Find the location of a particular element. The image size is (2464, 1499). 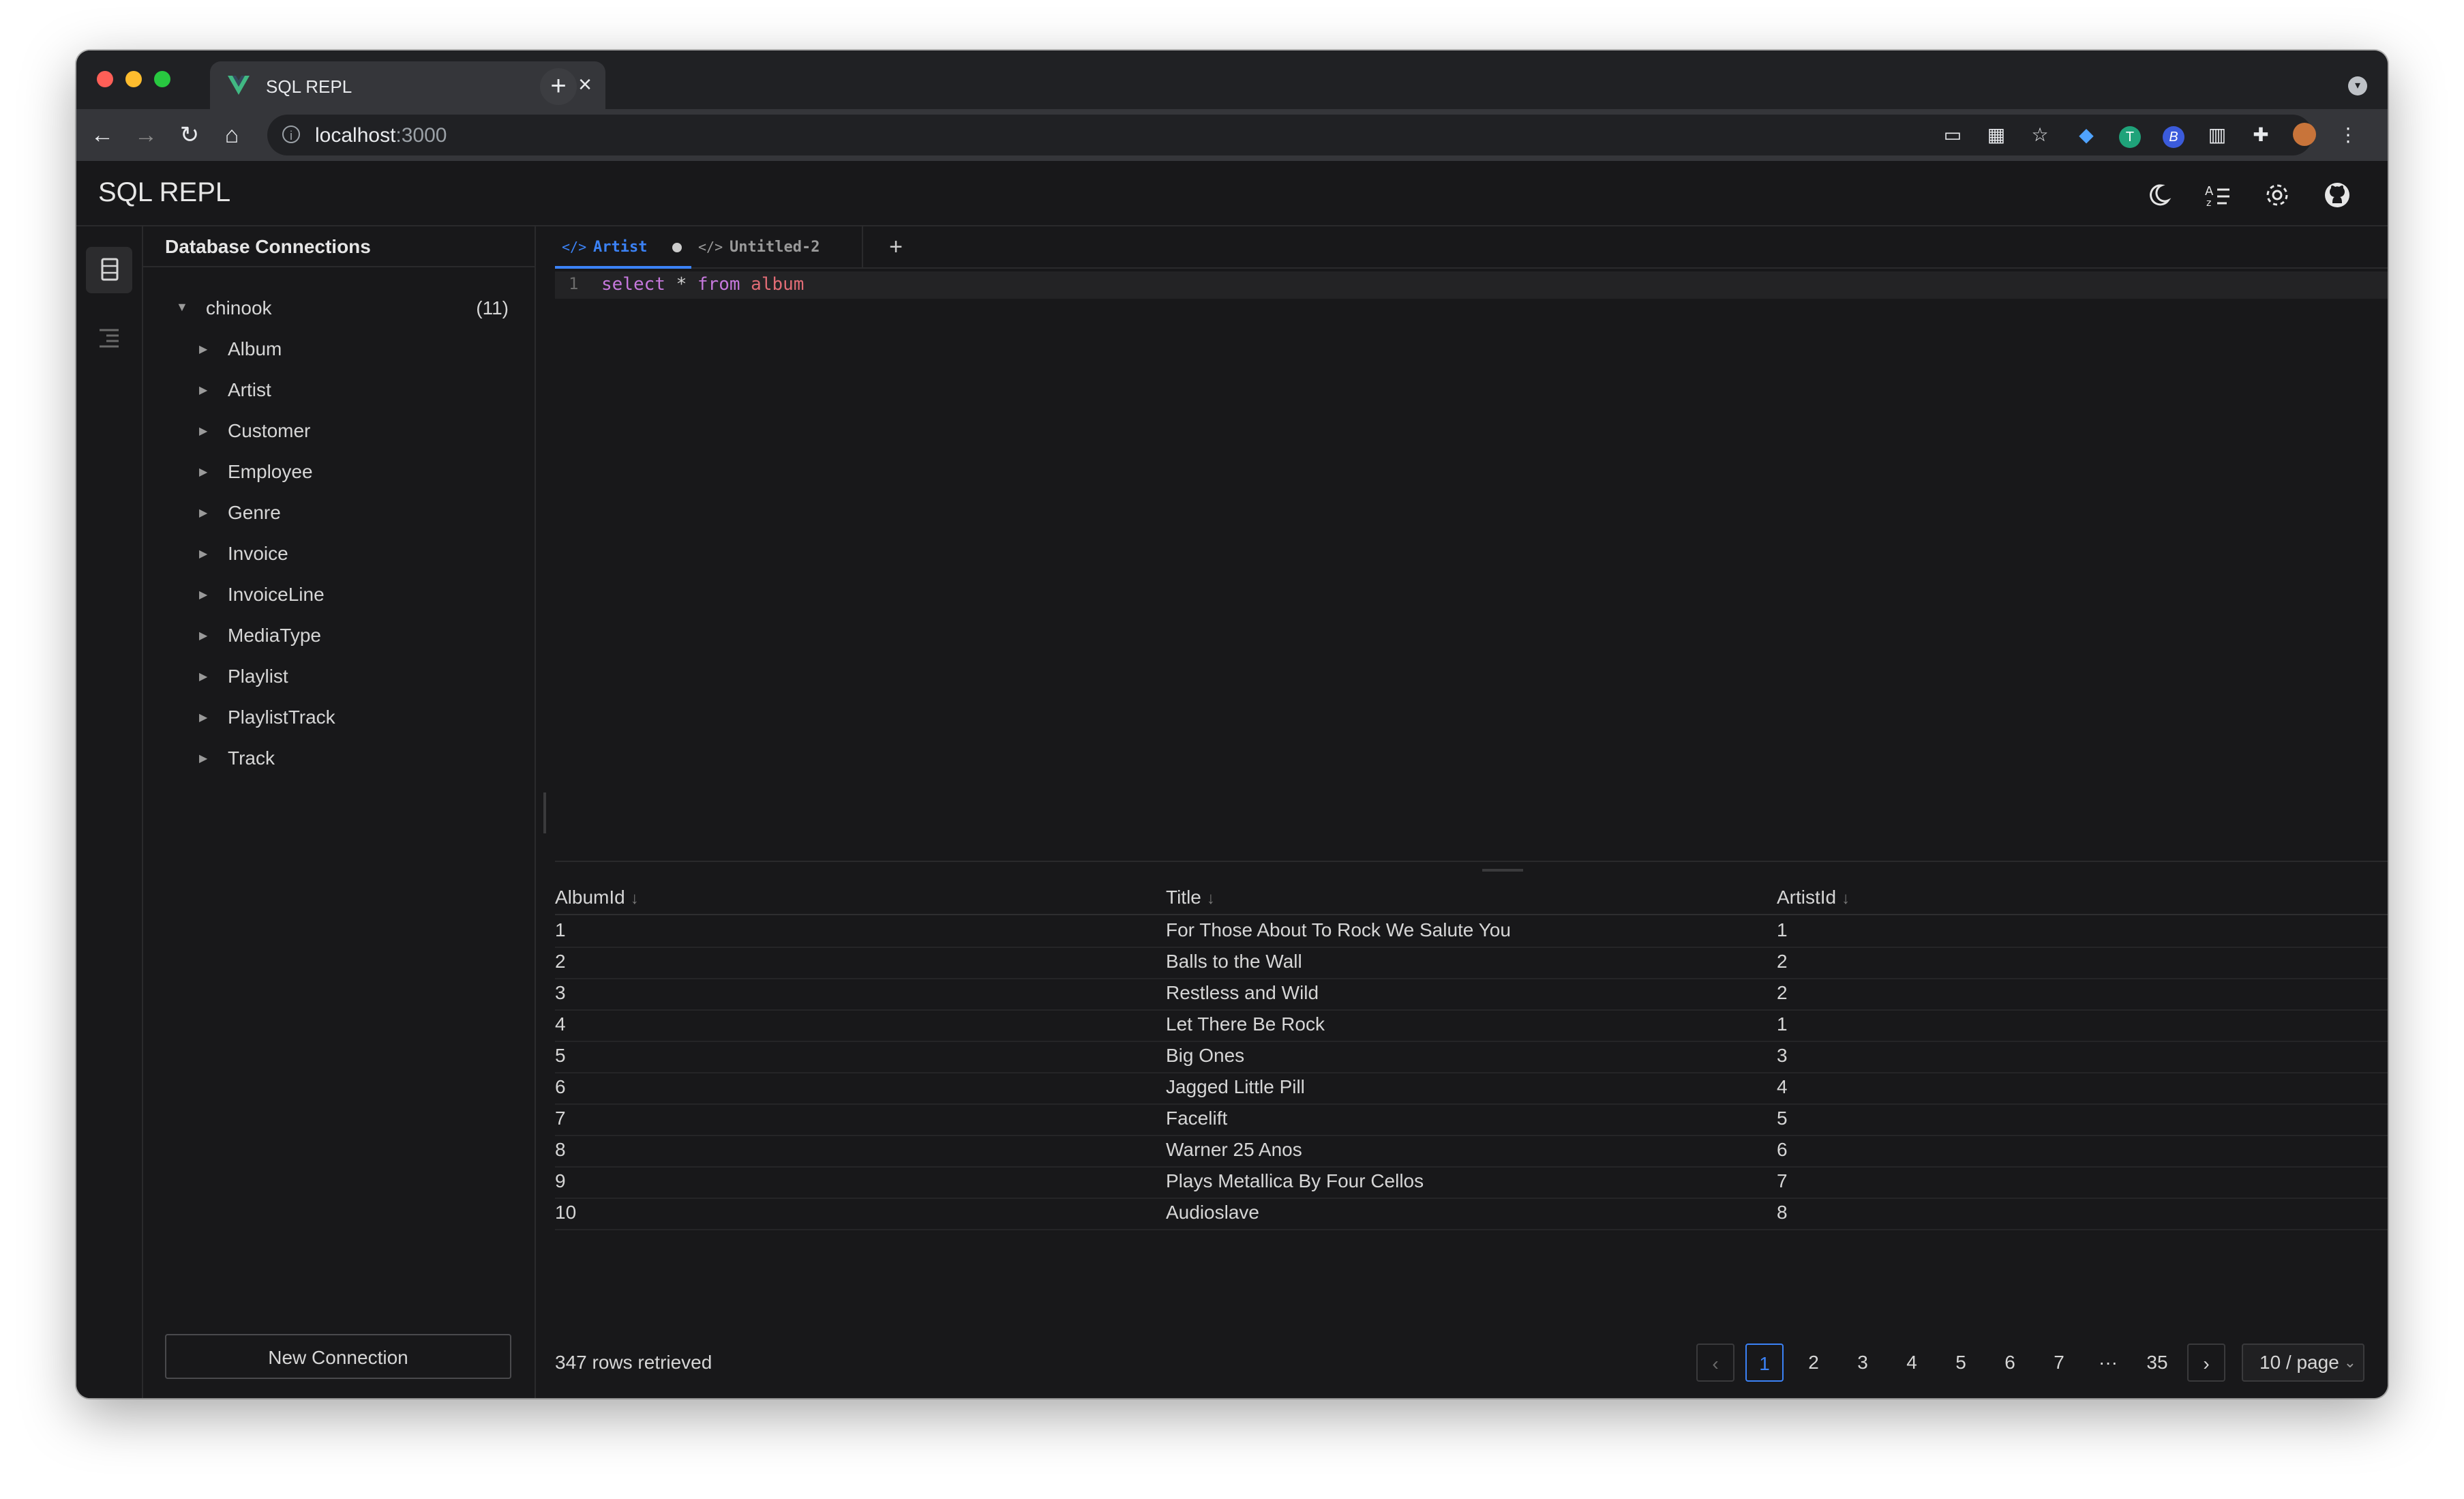

table-row: 7 Facelift 5 is located at coordinates (1472, 1119).